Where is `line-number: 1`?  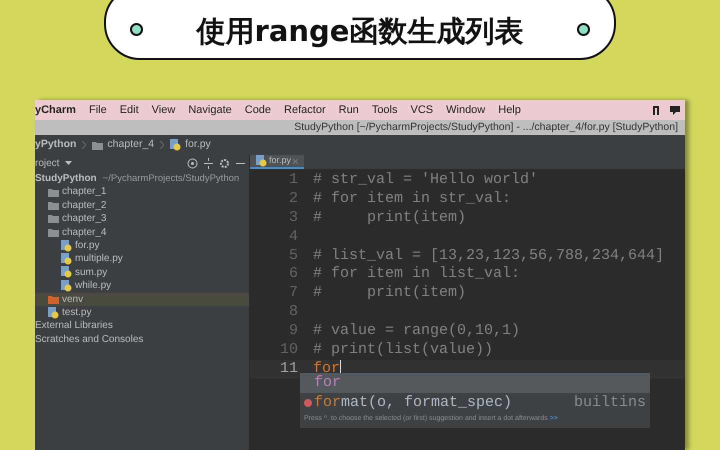 line-number: 1 is located at coordinates (293, 180).